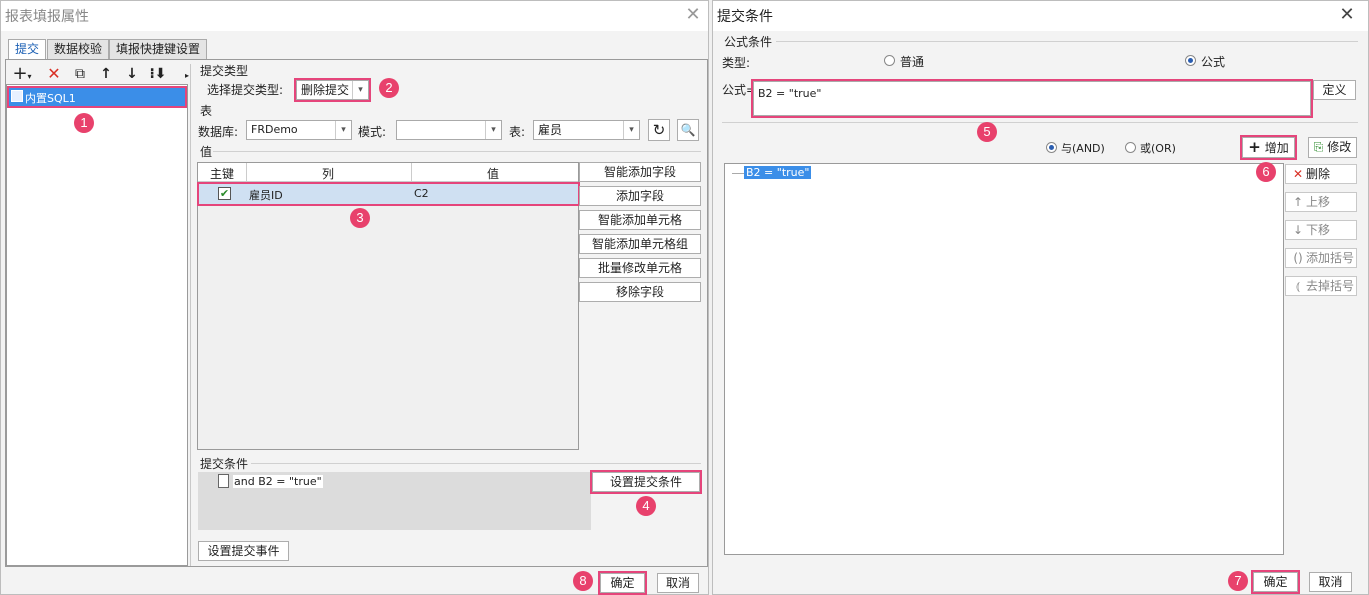  Describe the element at coordinates (325, 90) in the screenshot. I see `submit-type-value: 删除提交` at that location.